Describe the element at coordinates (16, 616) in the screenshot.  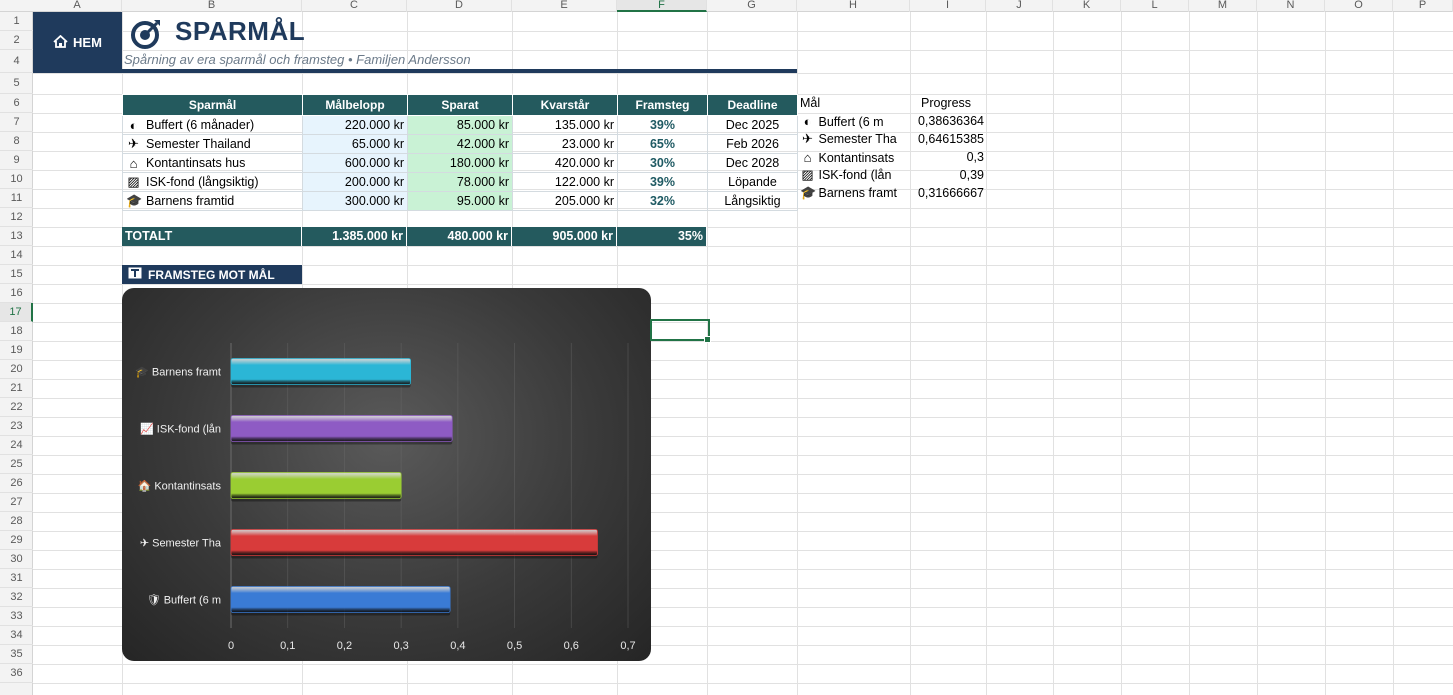
I see `row-header-33: 33` at that location.